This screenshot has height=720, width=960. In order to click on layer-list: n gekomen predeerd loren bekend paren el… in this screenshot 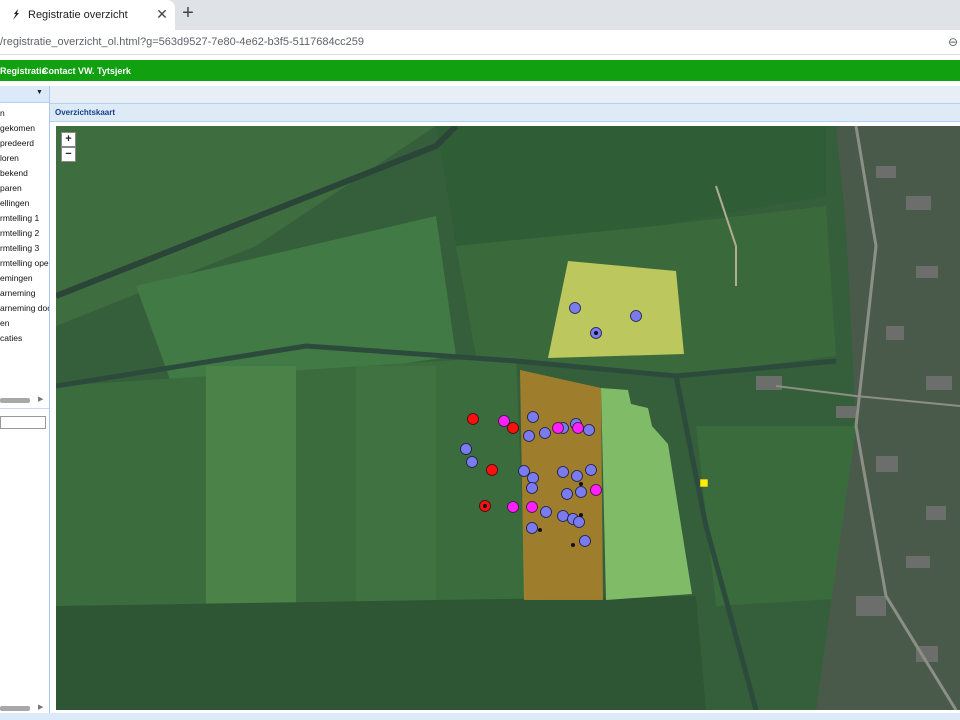, I will do `click(24, 226)`.